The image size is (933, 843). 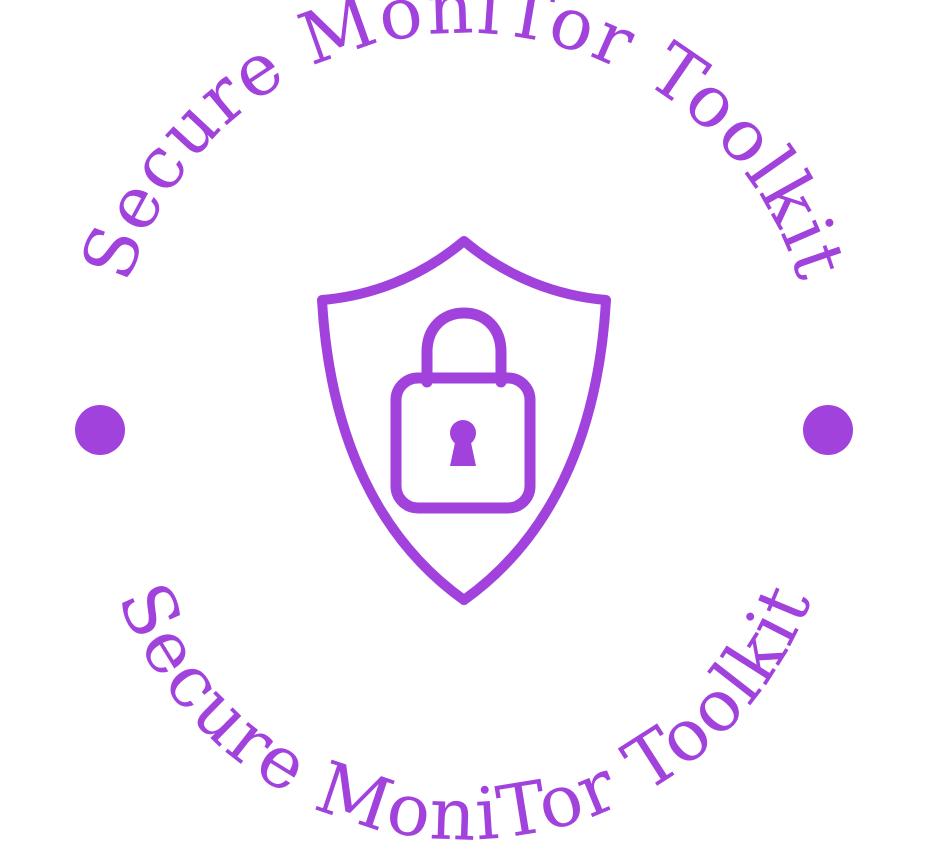 What do you see at coordinates (100, 430) in the screenshot?
I see `left-dot` at bounding box center [100, 430].